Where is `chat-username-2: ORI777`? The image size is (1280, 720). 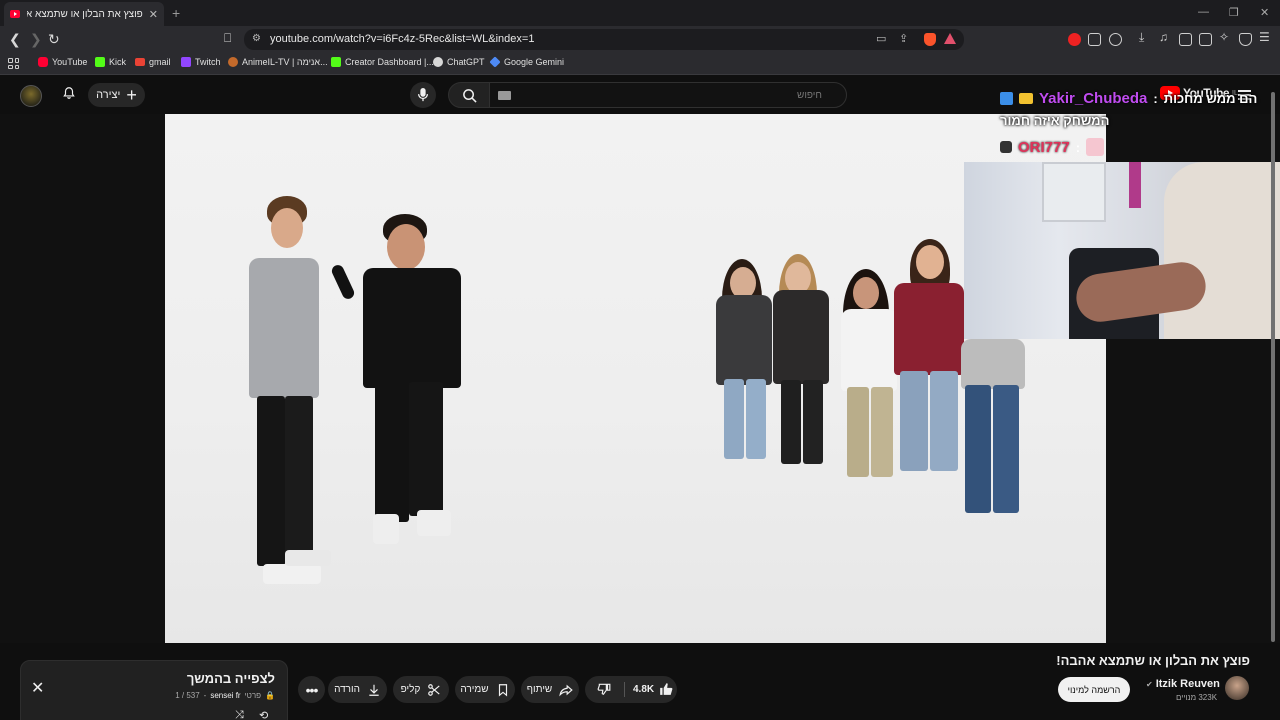
chat-username-2: ORI777 is located at coordinates (1044, 147).